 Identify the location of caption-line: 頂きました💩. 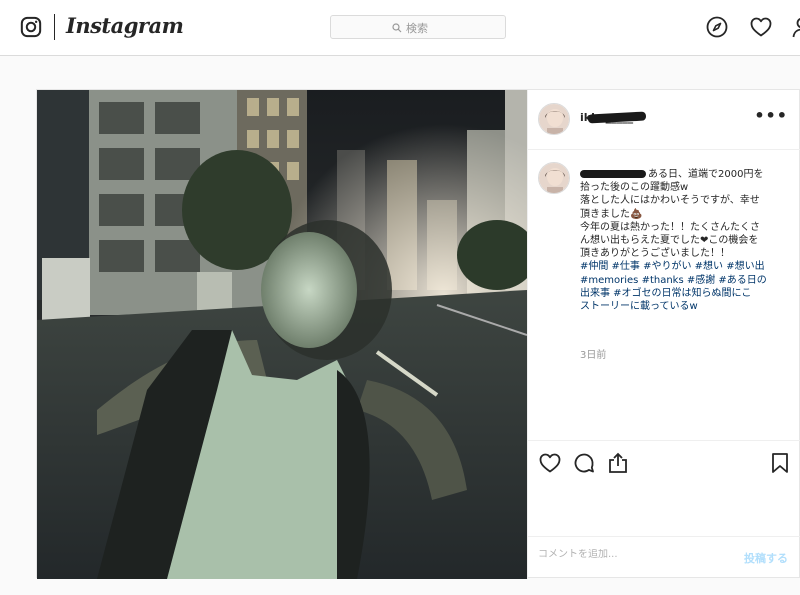
(687, 214).